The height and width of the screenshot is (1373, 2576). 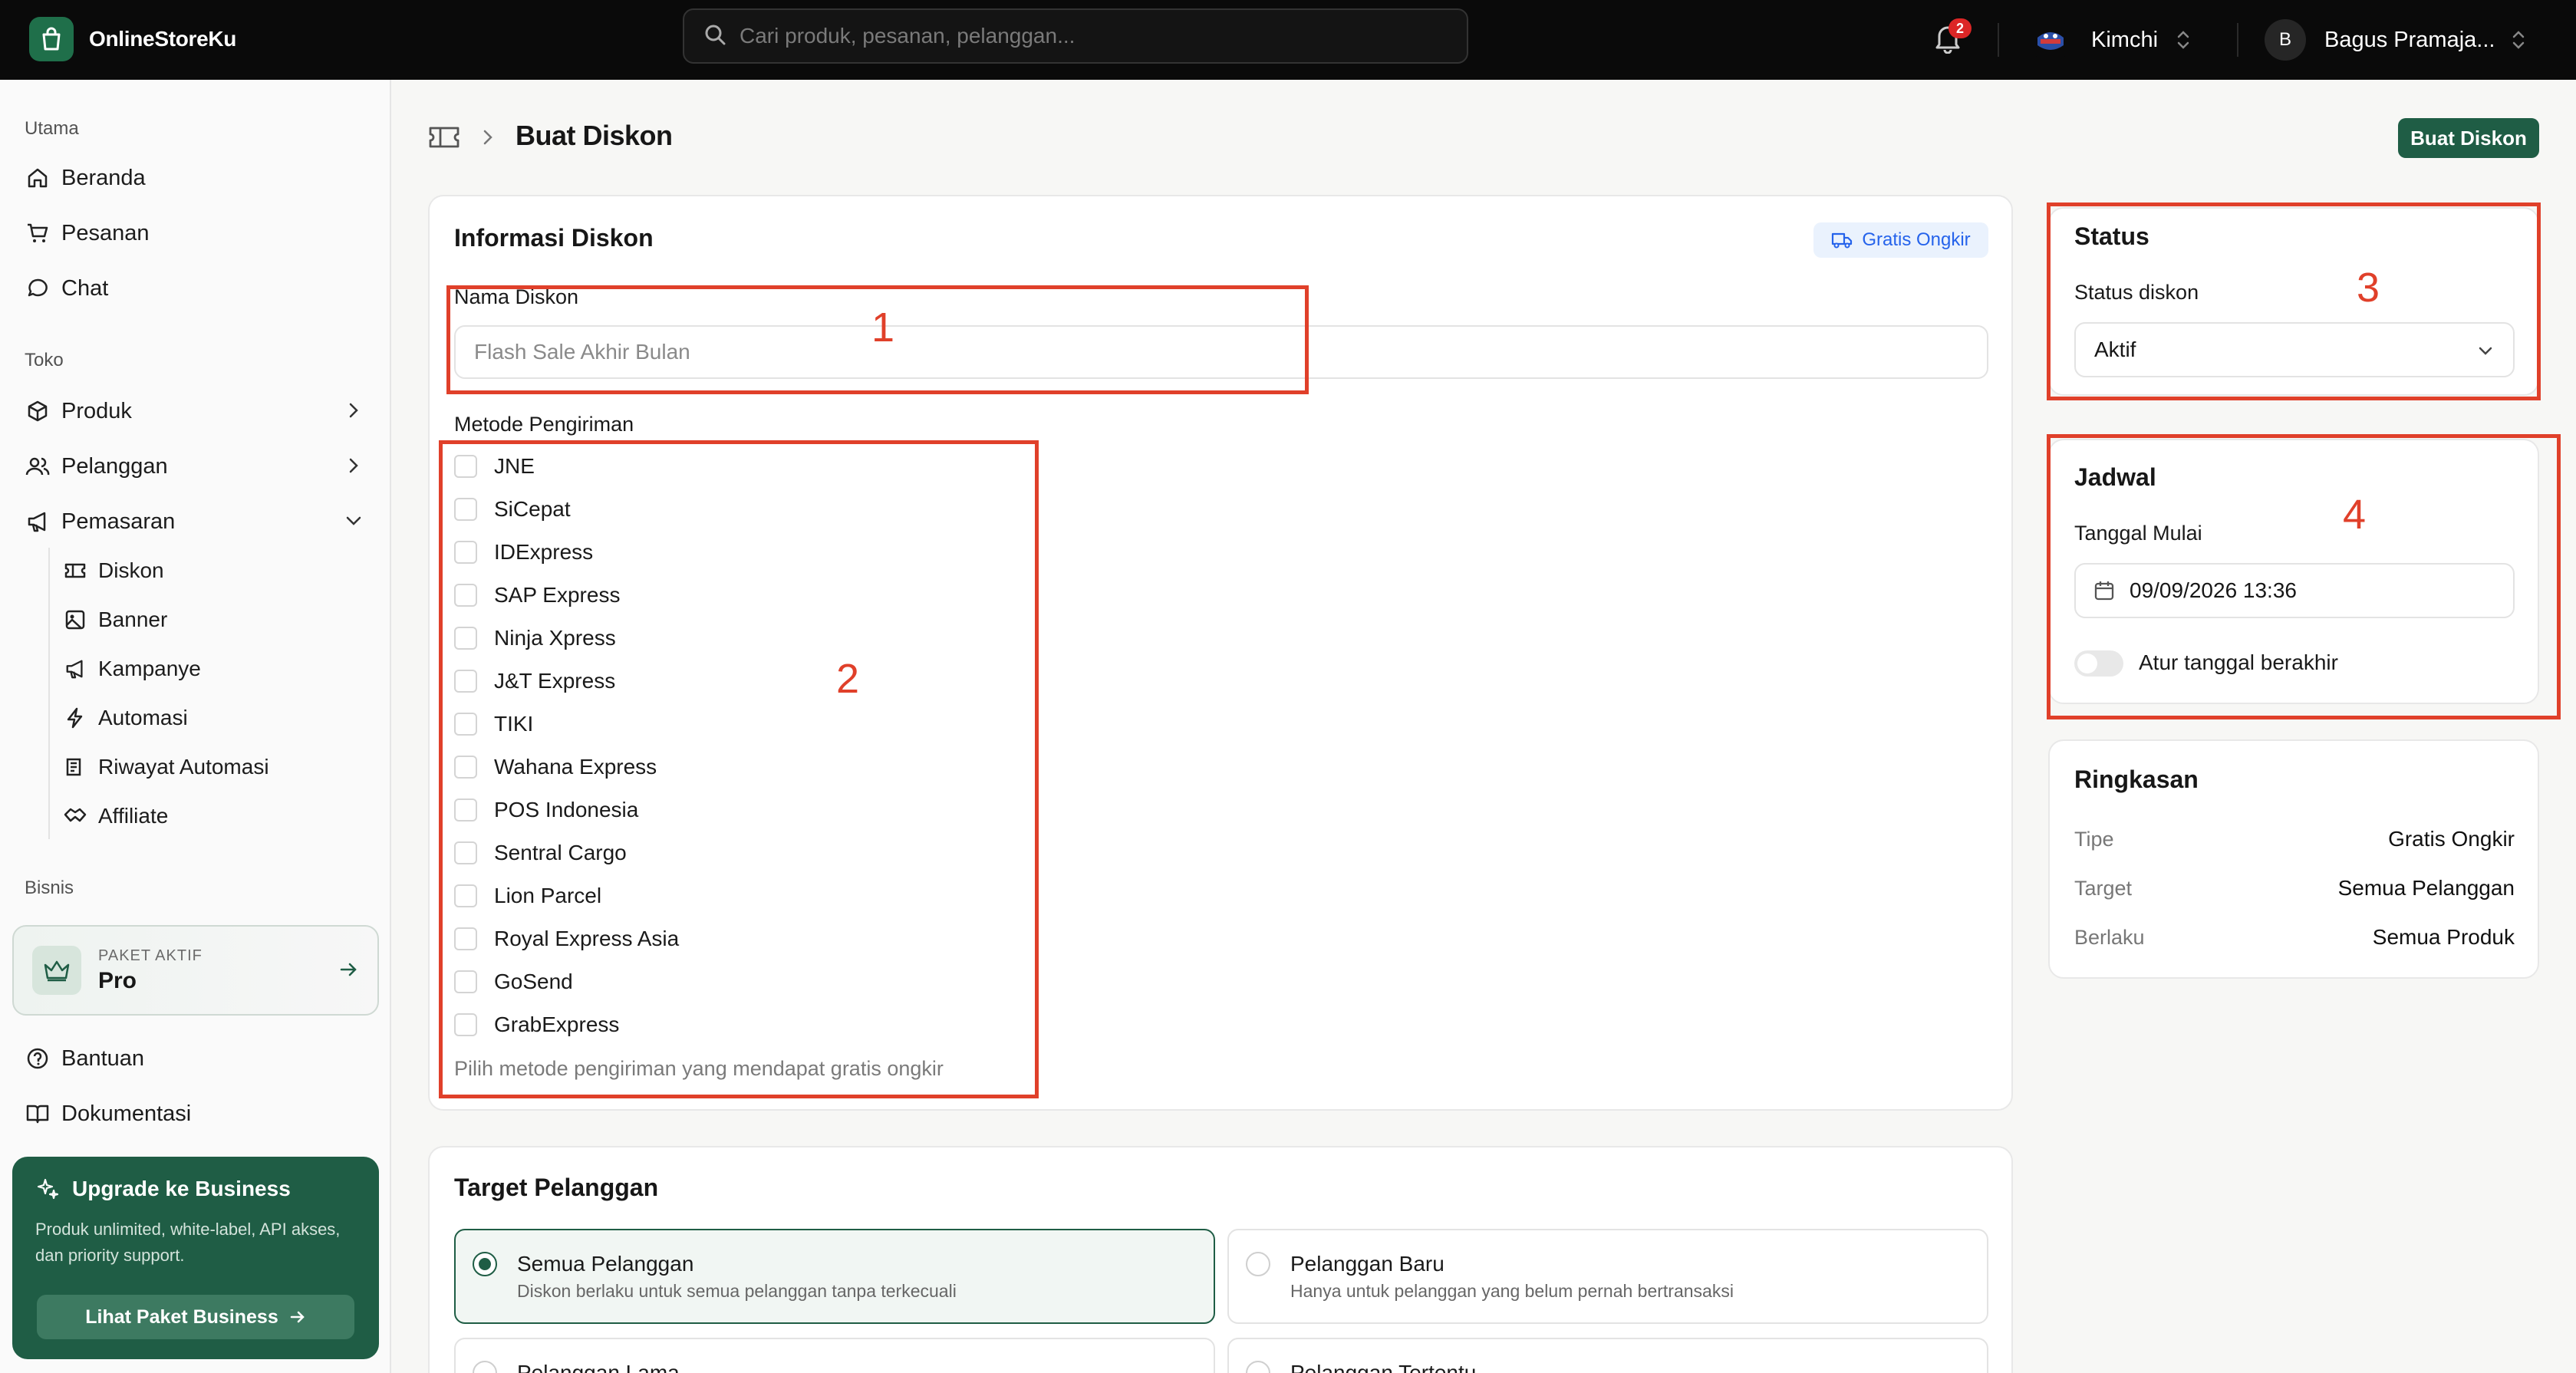 I want to click on book-icon, so click(x=38, y=1114).